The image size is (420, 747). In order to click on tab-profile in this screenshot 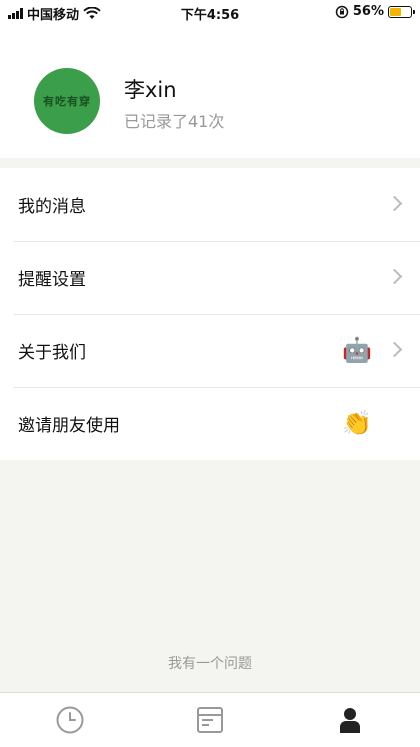, I will do `click(350, 720)`.